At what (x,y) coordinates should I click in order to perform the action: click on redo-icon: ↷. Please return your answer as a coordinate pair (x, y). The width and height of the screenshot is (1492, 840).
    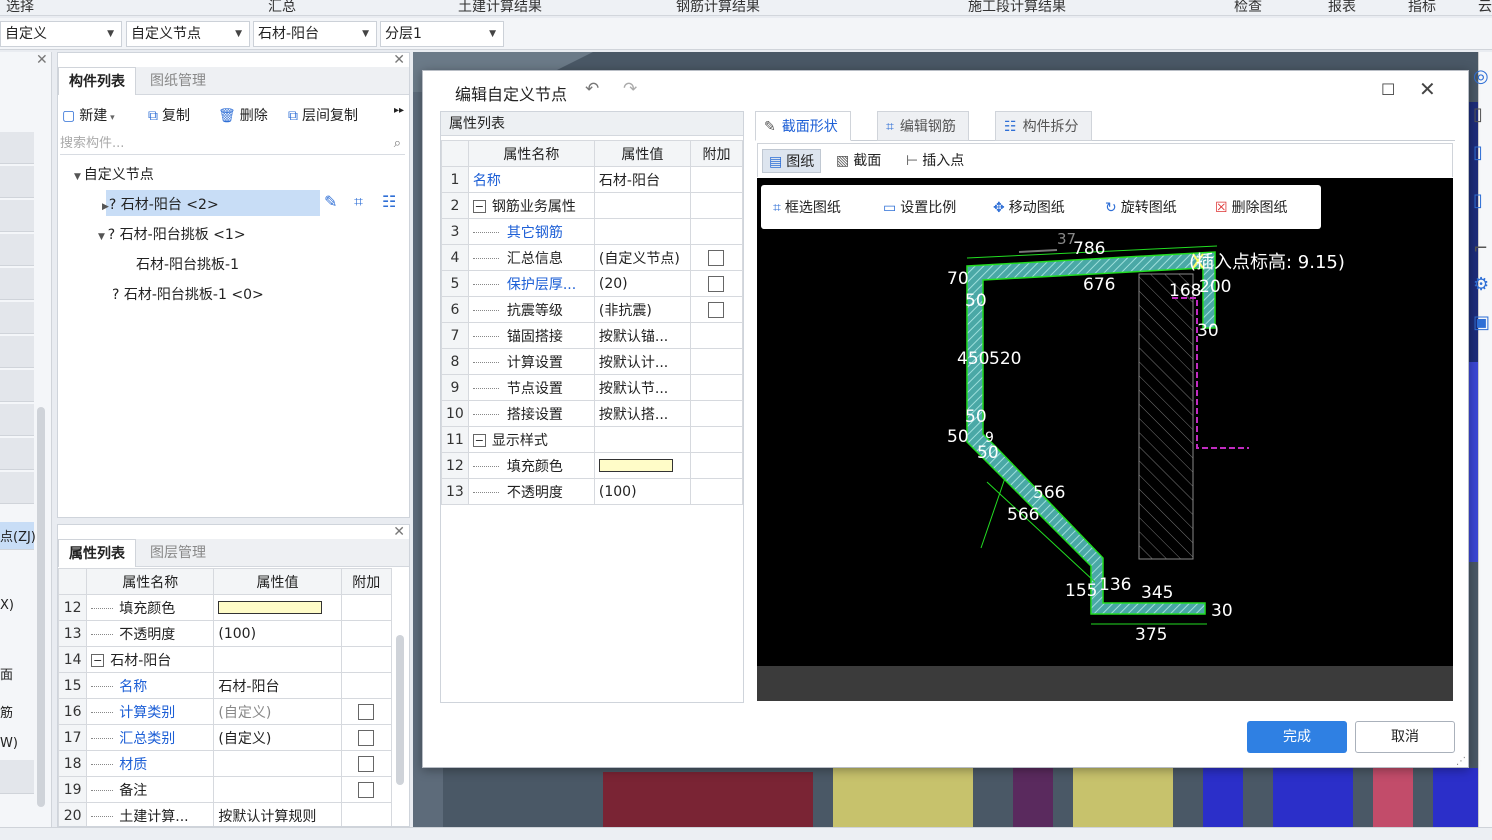
    Looking at the image, I should click on (630, 89).